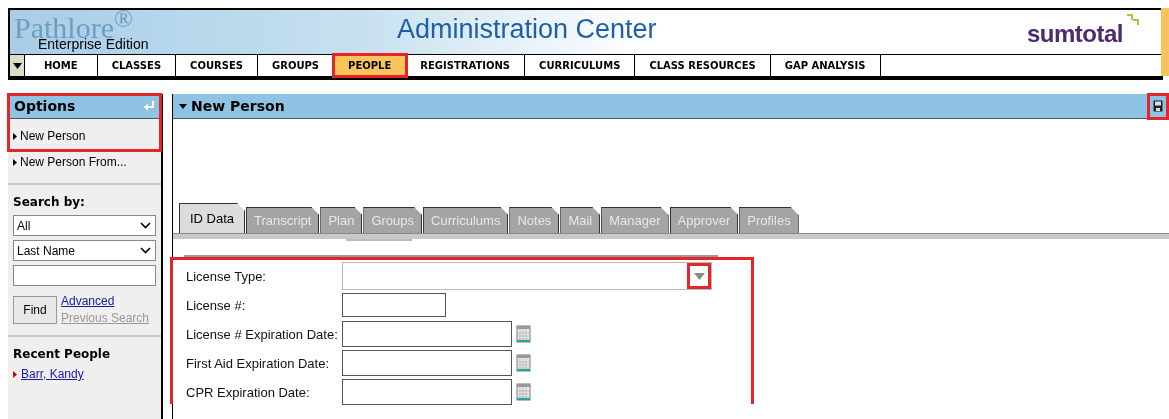 This screenshot has width=1169, height=419. Describe the element at coordinates (258, 363) in the screenshot. I see `field-label: First Aid Expiration Date:` at that location.